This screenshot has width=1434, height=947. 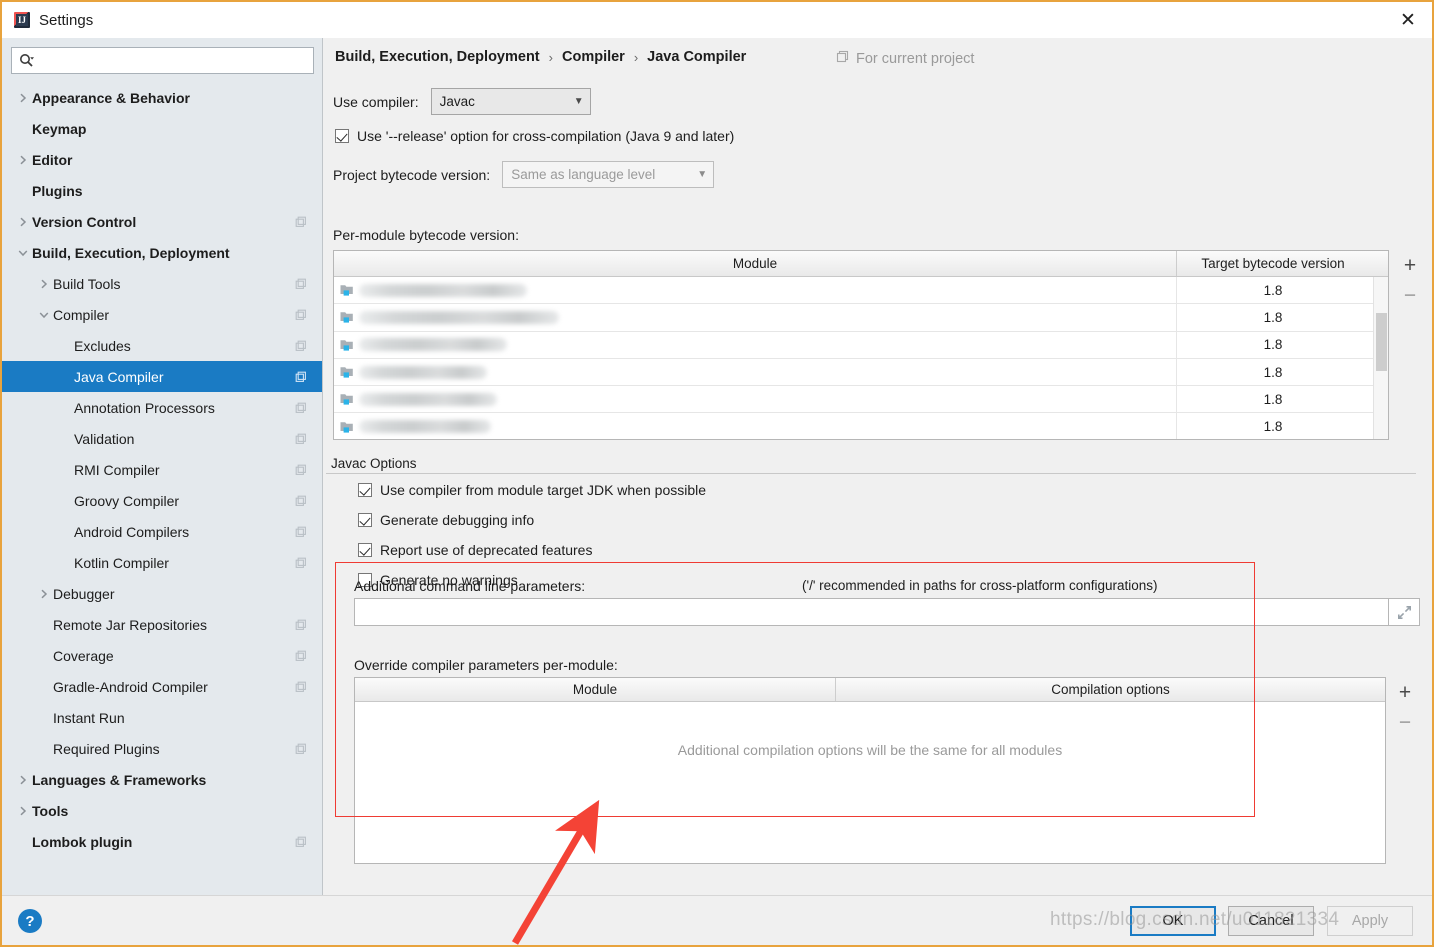 I want to click on breadcrumb-item: Compiler, so click(x=593, y=57).